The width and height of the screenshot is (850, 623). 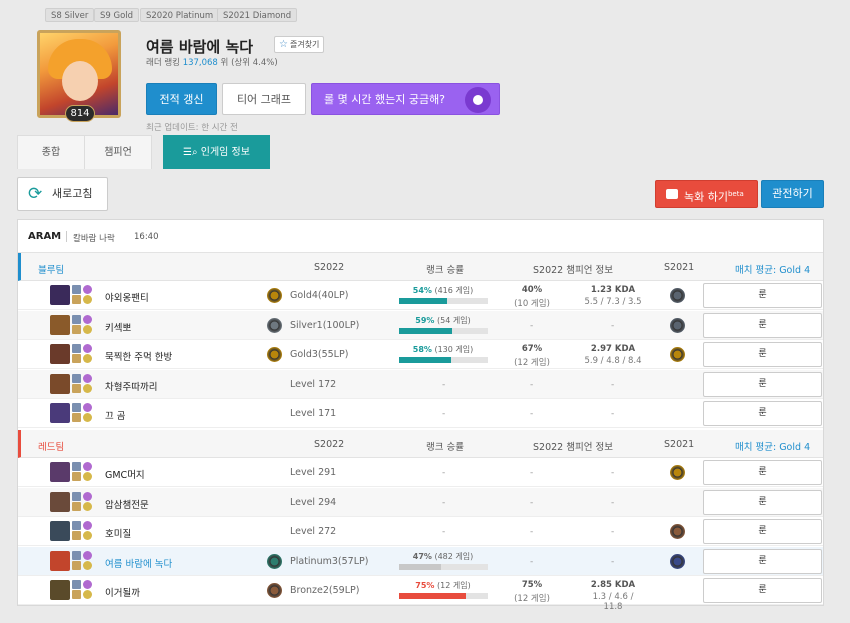 What do you see at coordinates (420, 502) in the screenshot?
I see `player-row: 압삼챔전문 Level 294 - - - 룬` at bounding box center [420, 502].